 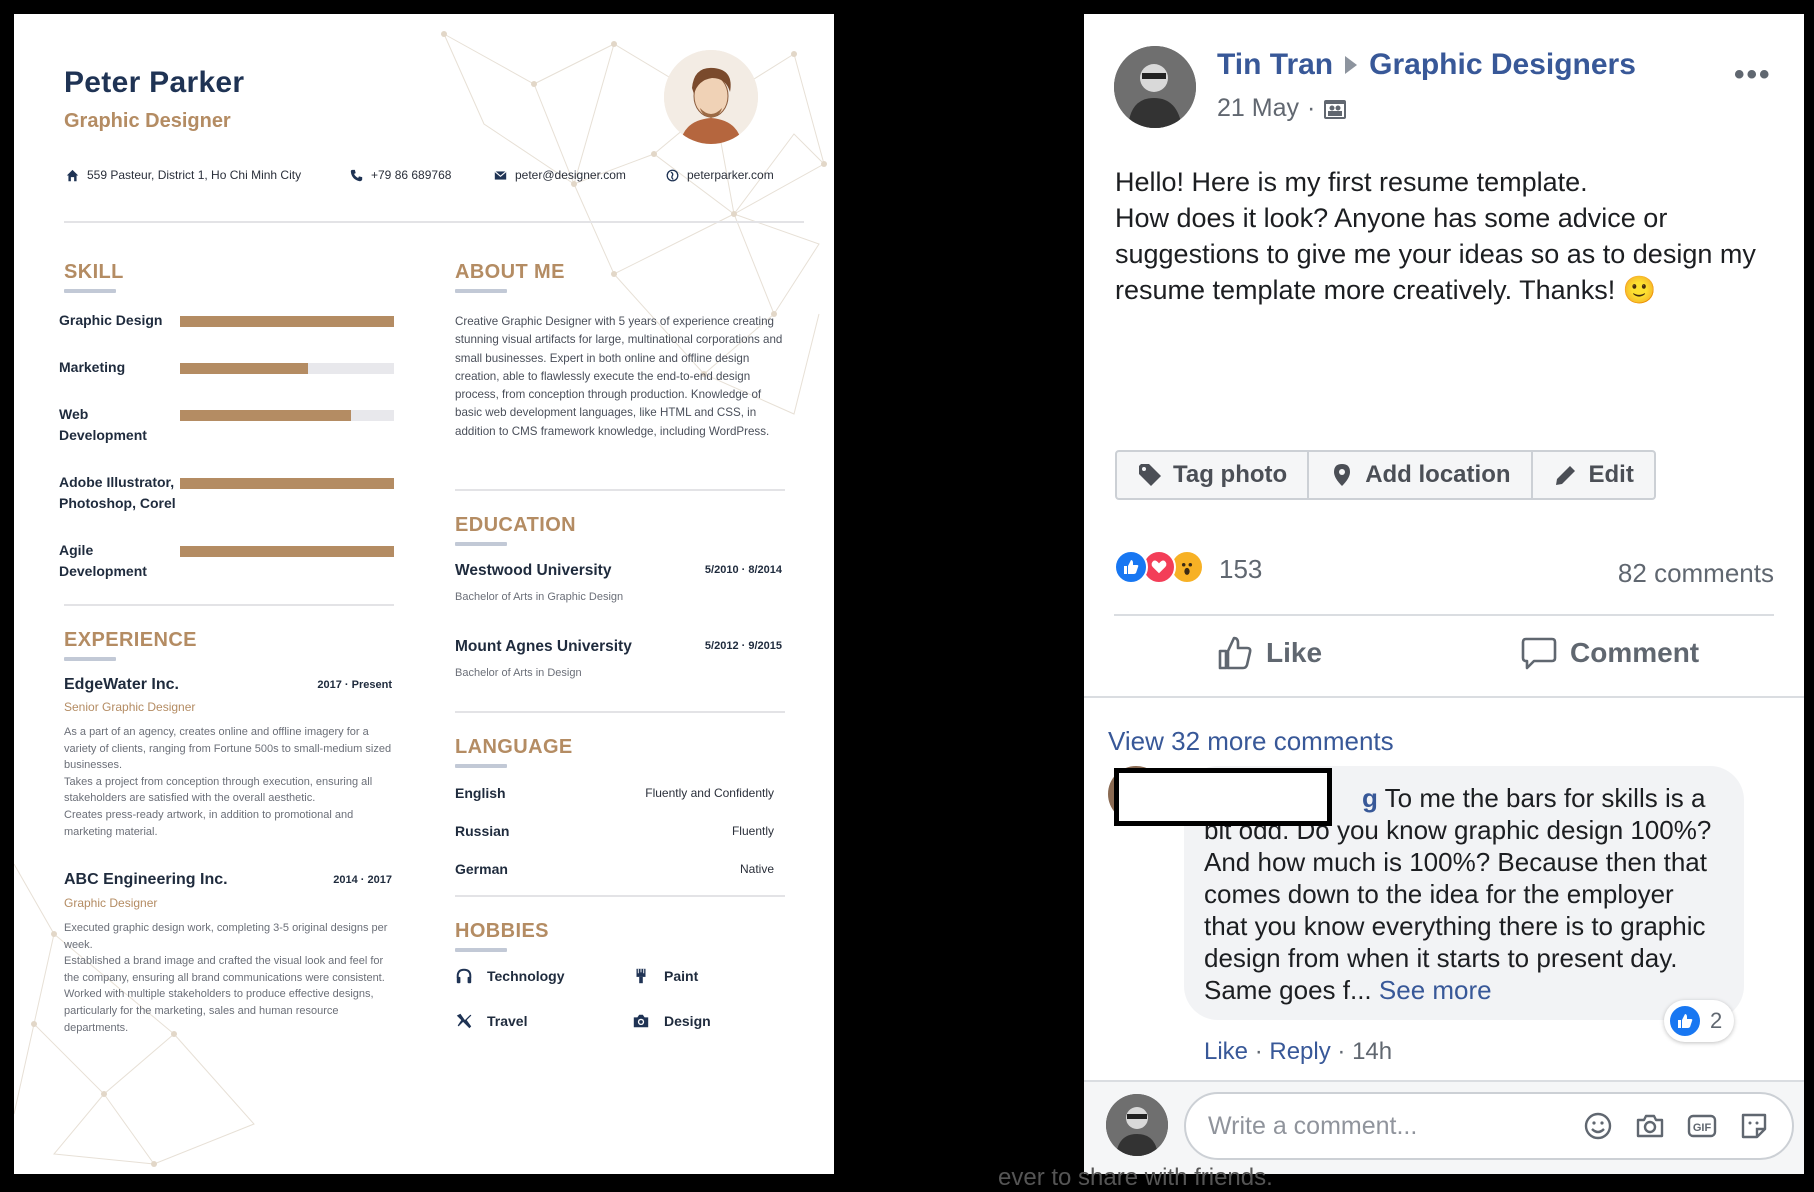 What do you see at coordinates (620, 896) in the screenshot?
I see `language-divider` at bounding box center [620, 896].